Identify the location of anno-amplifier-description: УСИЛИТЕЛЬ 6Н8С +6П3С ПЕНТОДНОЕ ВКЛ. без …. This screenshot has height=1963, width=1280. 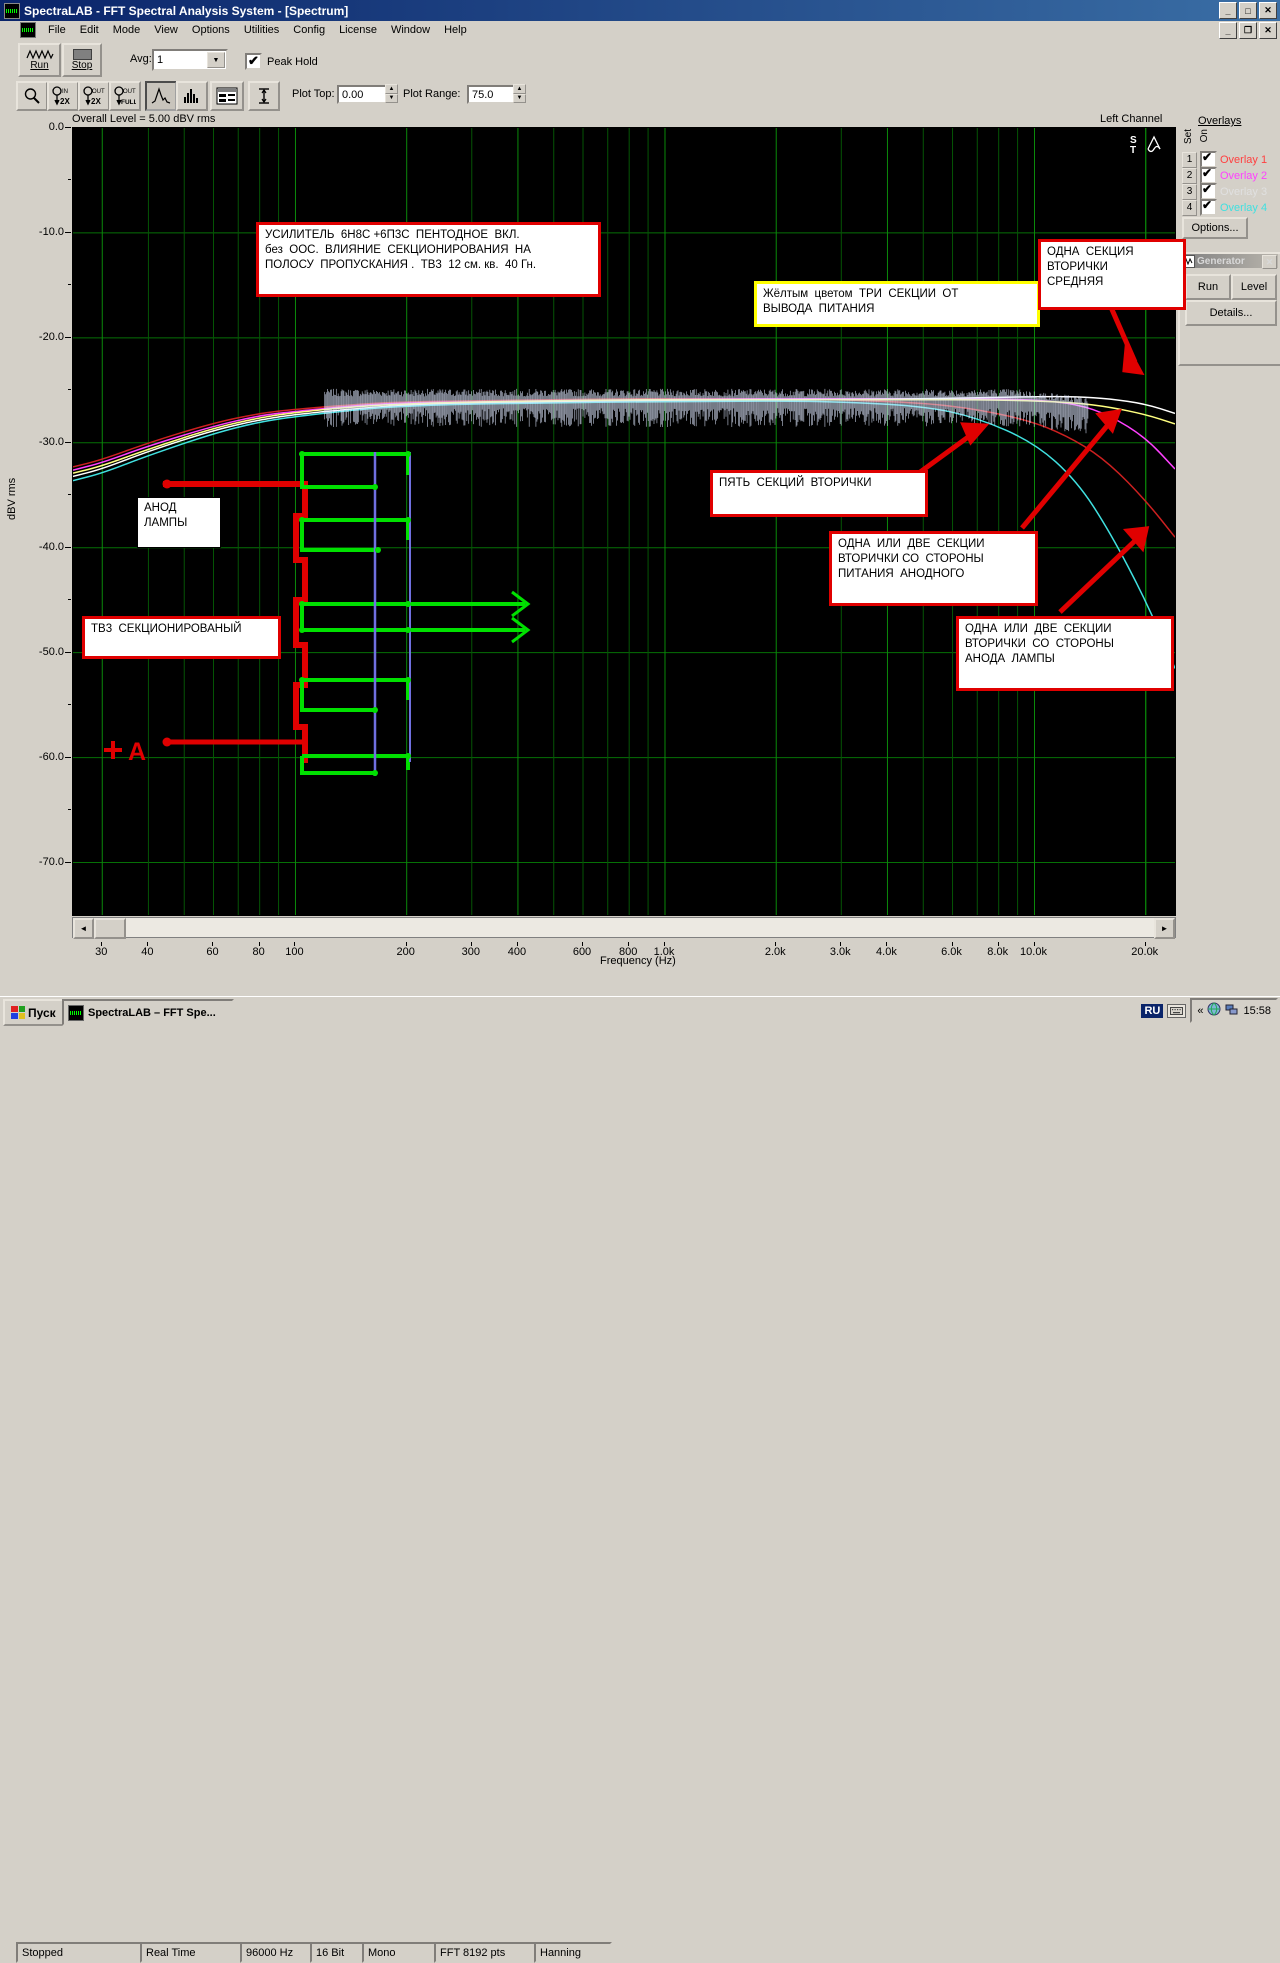
(428, 259).